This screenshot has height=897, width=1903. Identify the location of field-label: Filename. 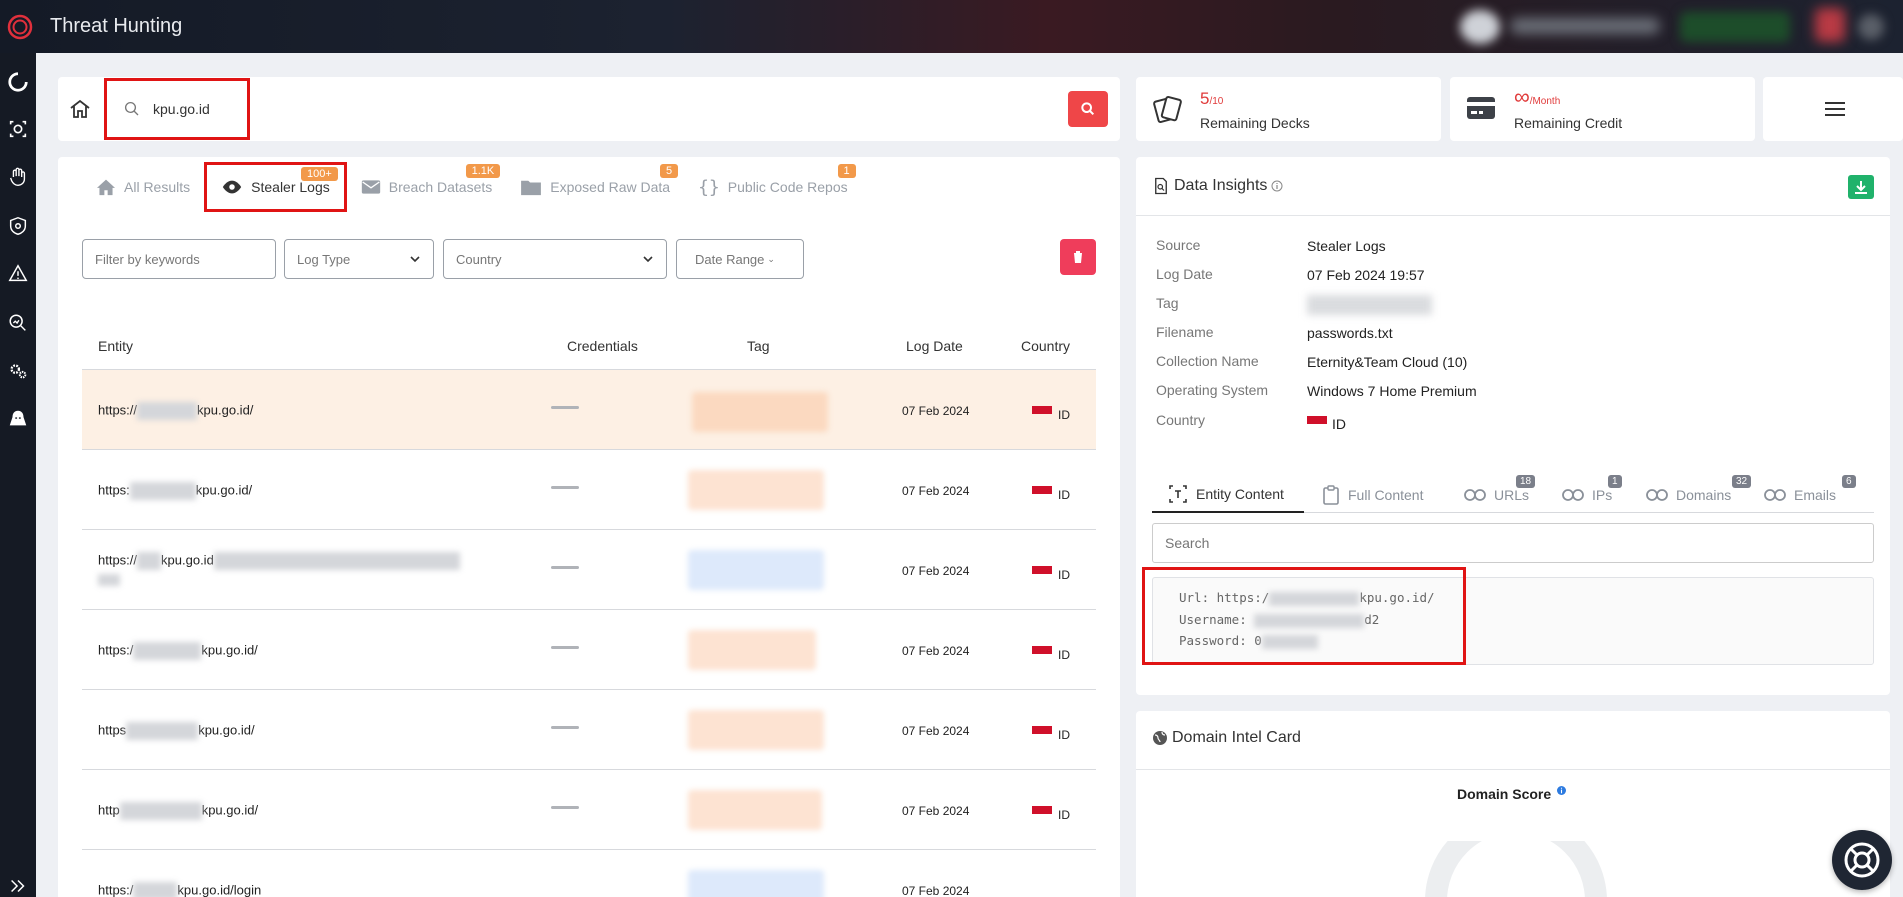
(1185, 332).